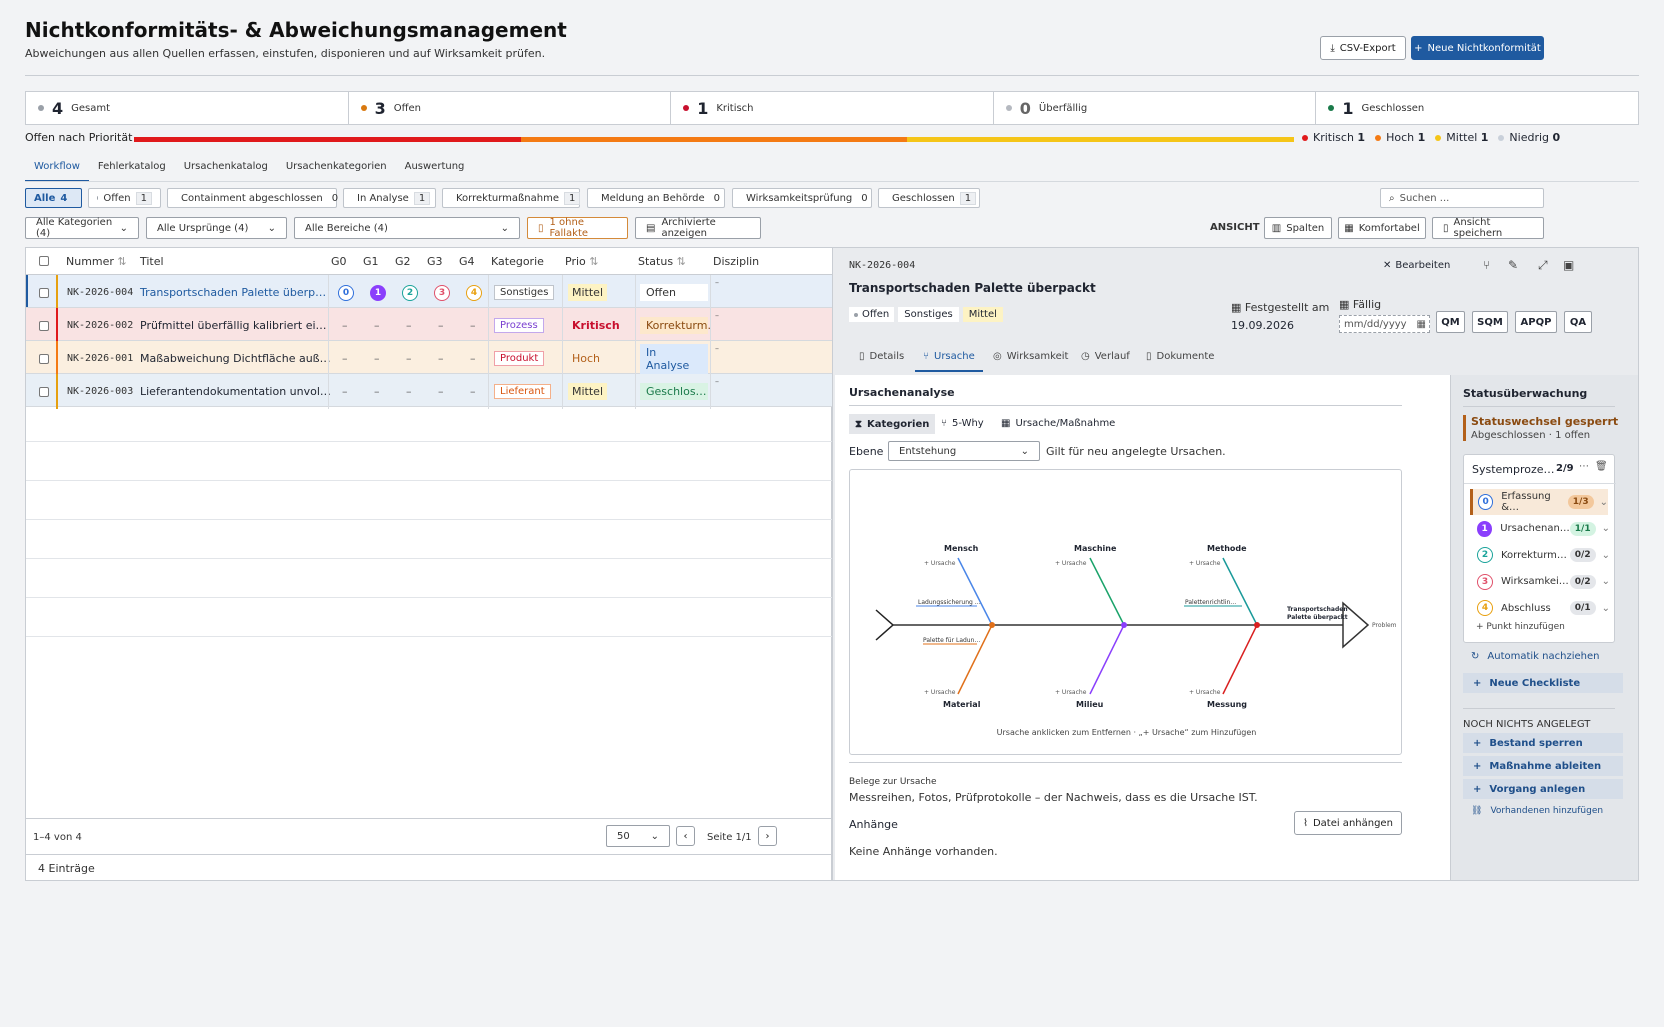 This screenshot has height=1027, width=1664. I want to click on more-icon: ⋯, so click(1584, 466).